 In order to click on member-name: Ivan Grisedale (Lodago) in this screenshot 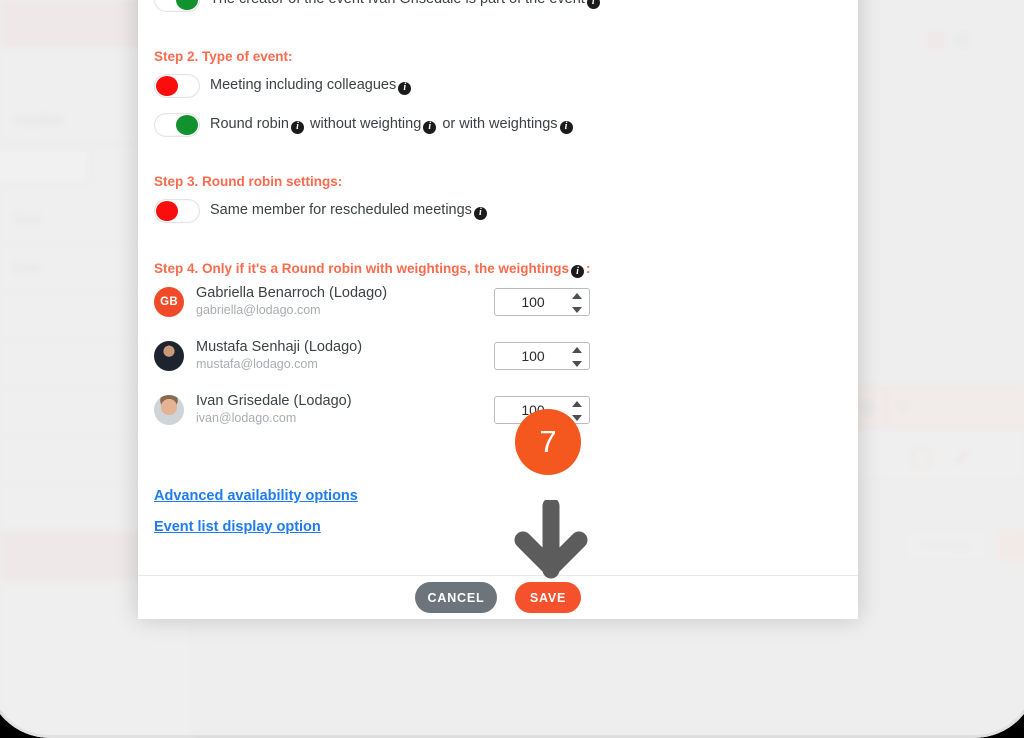, I will do `click(274, 401)`.